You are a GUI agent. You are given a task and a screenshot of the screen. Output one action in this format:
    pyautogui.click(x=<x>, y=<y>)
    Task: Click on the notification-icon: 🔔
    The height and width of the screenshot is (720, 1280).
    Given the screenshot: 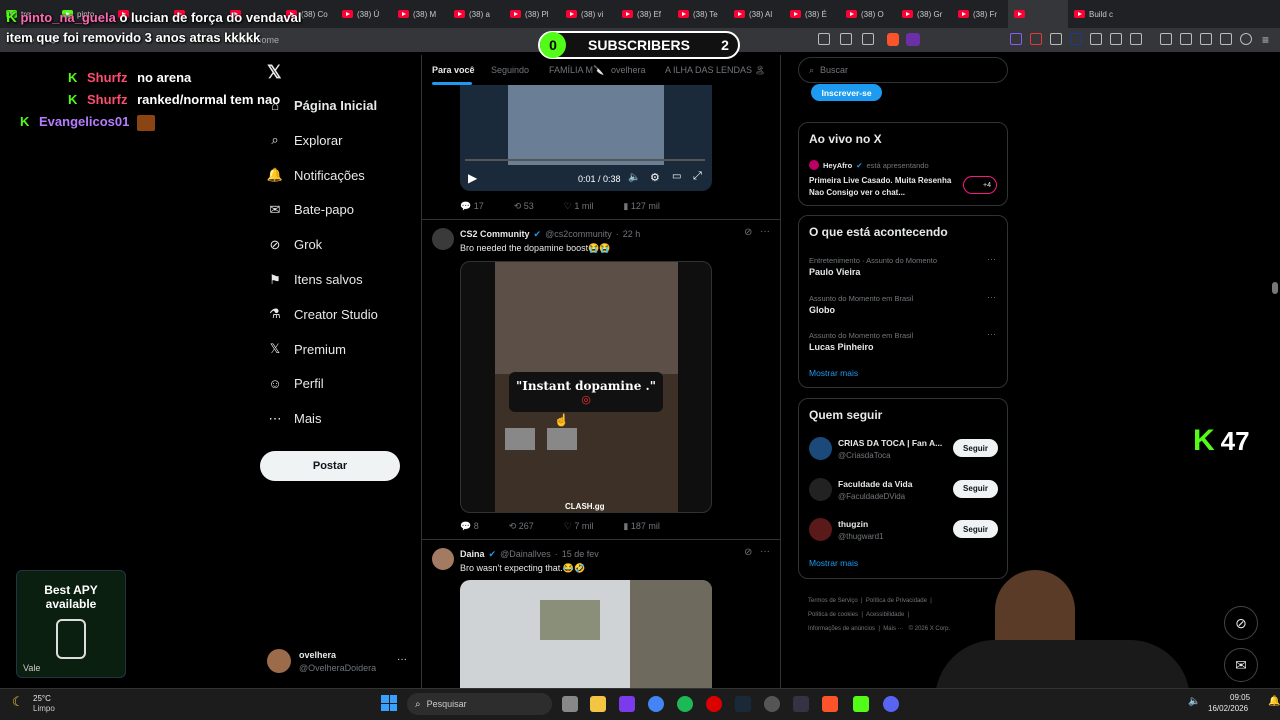 What is the action you would take?
    pyautogui.click(x=1274, y=701)
    